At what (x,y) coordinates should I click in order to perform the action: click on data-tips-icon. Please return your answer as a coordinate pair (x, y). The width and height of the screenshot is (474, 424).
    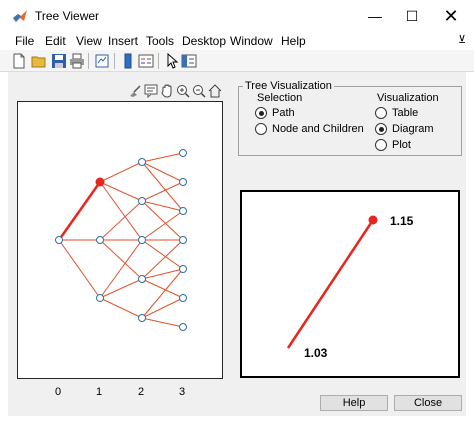
    Looking at the image, I should click on (151, 91).